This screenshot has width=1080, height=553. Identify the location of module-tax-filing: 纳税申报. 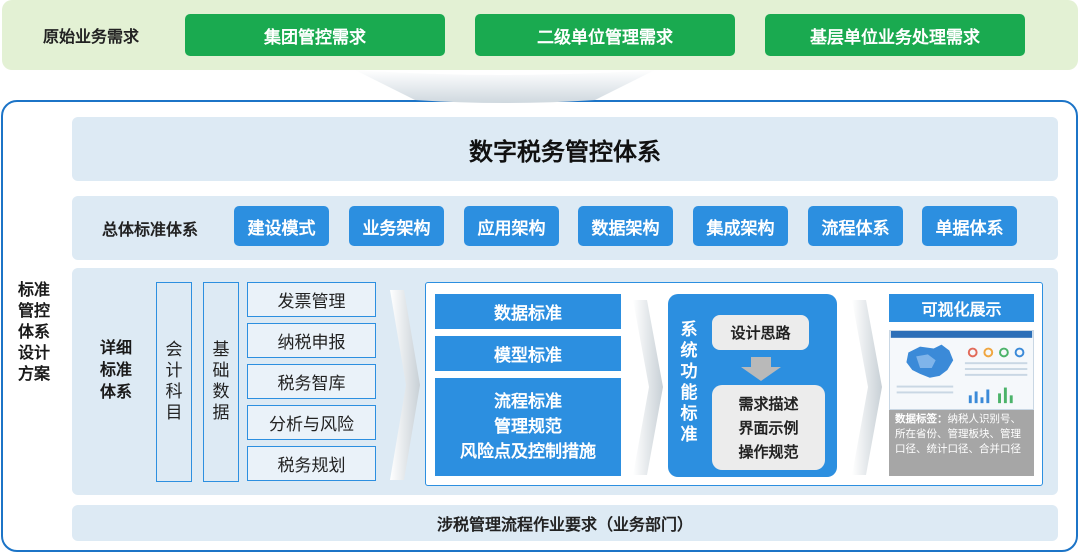
(311, 340).